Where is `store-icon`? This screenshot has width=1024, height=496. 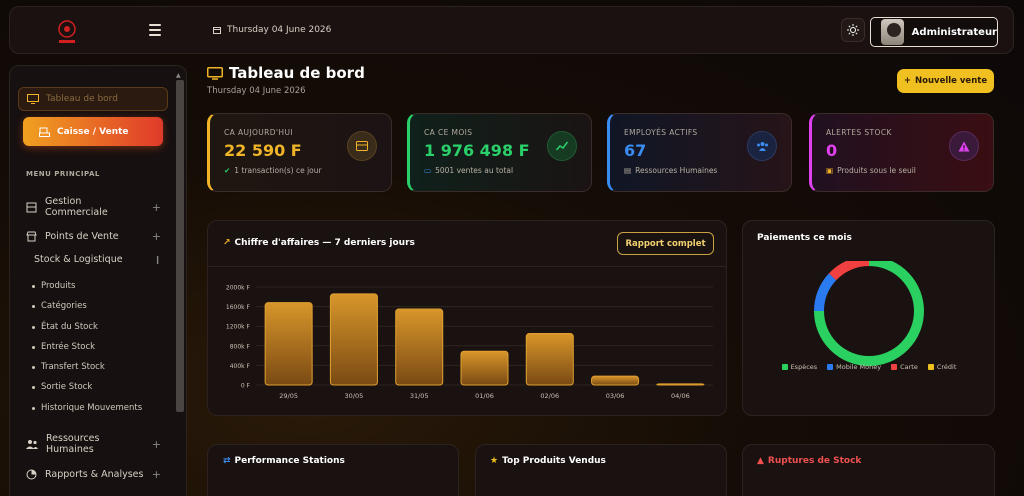
store-icon is located at coordinates (31, 236).